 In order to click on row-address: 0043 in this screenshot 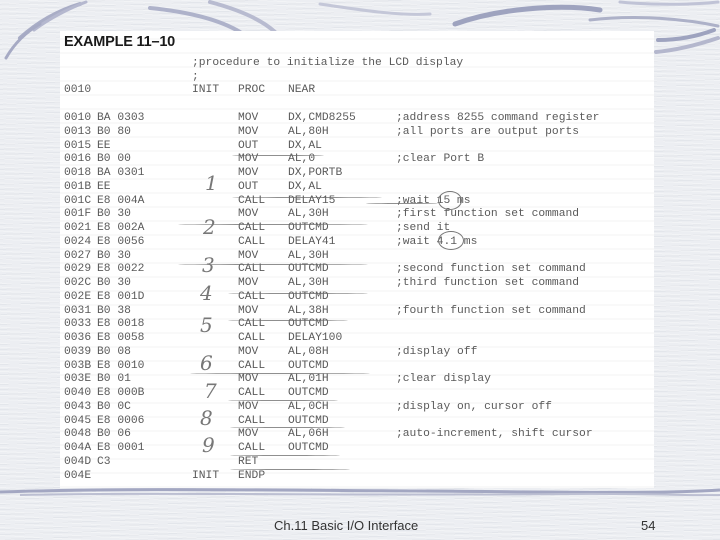, I will do `click(78, 406)`.